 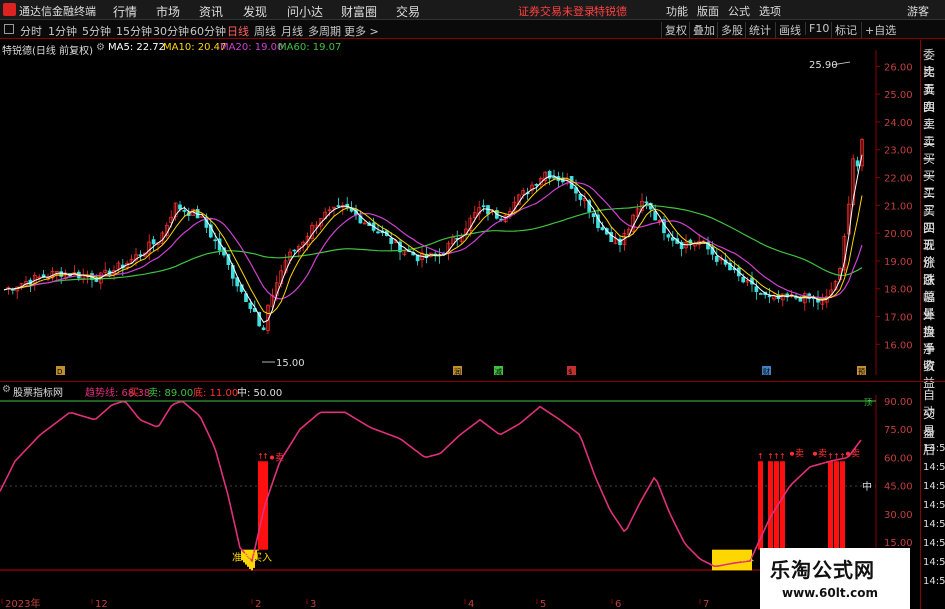 What do you see at coordinates (208, 31) in the screenshot?
I see `period-60m: 60分钟` at bounding box center [208, 31].